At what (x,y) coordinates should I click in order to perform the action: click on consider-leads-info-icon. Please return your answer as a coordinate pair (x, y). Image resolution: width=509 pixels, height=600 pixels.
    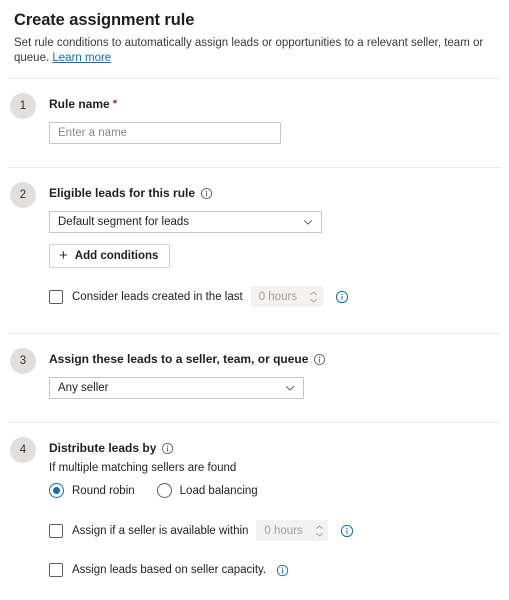
    Looking at the image, I should click on (342, 297).